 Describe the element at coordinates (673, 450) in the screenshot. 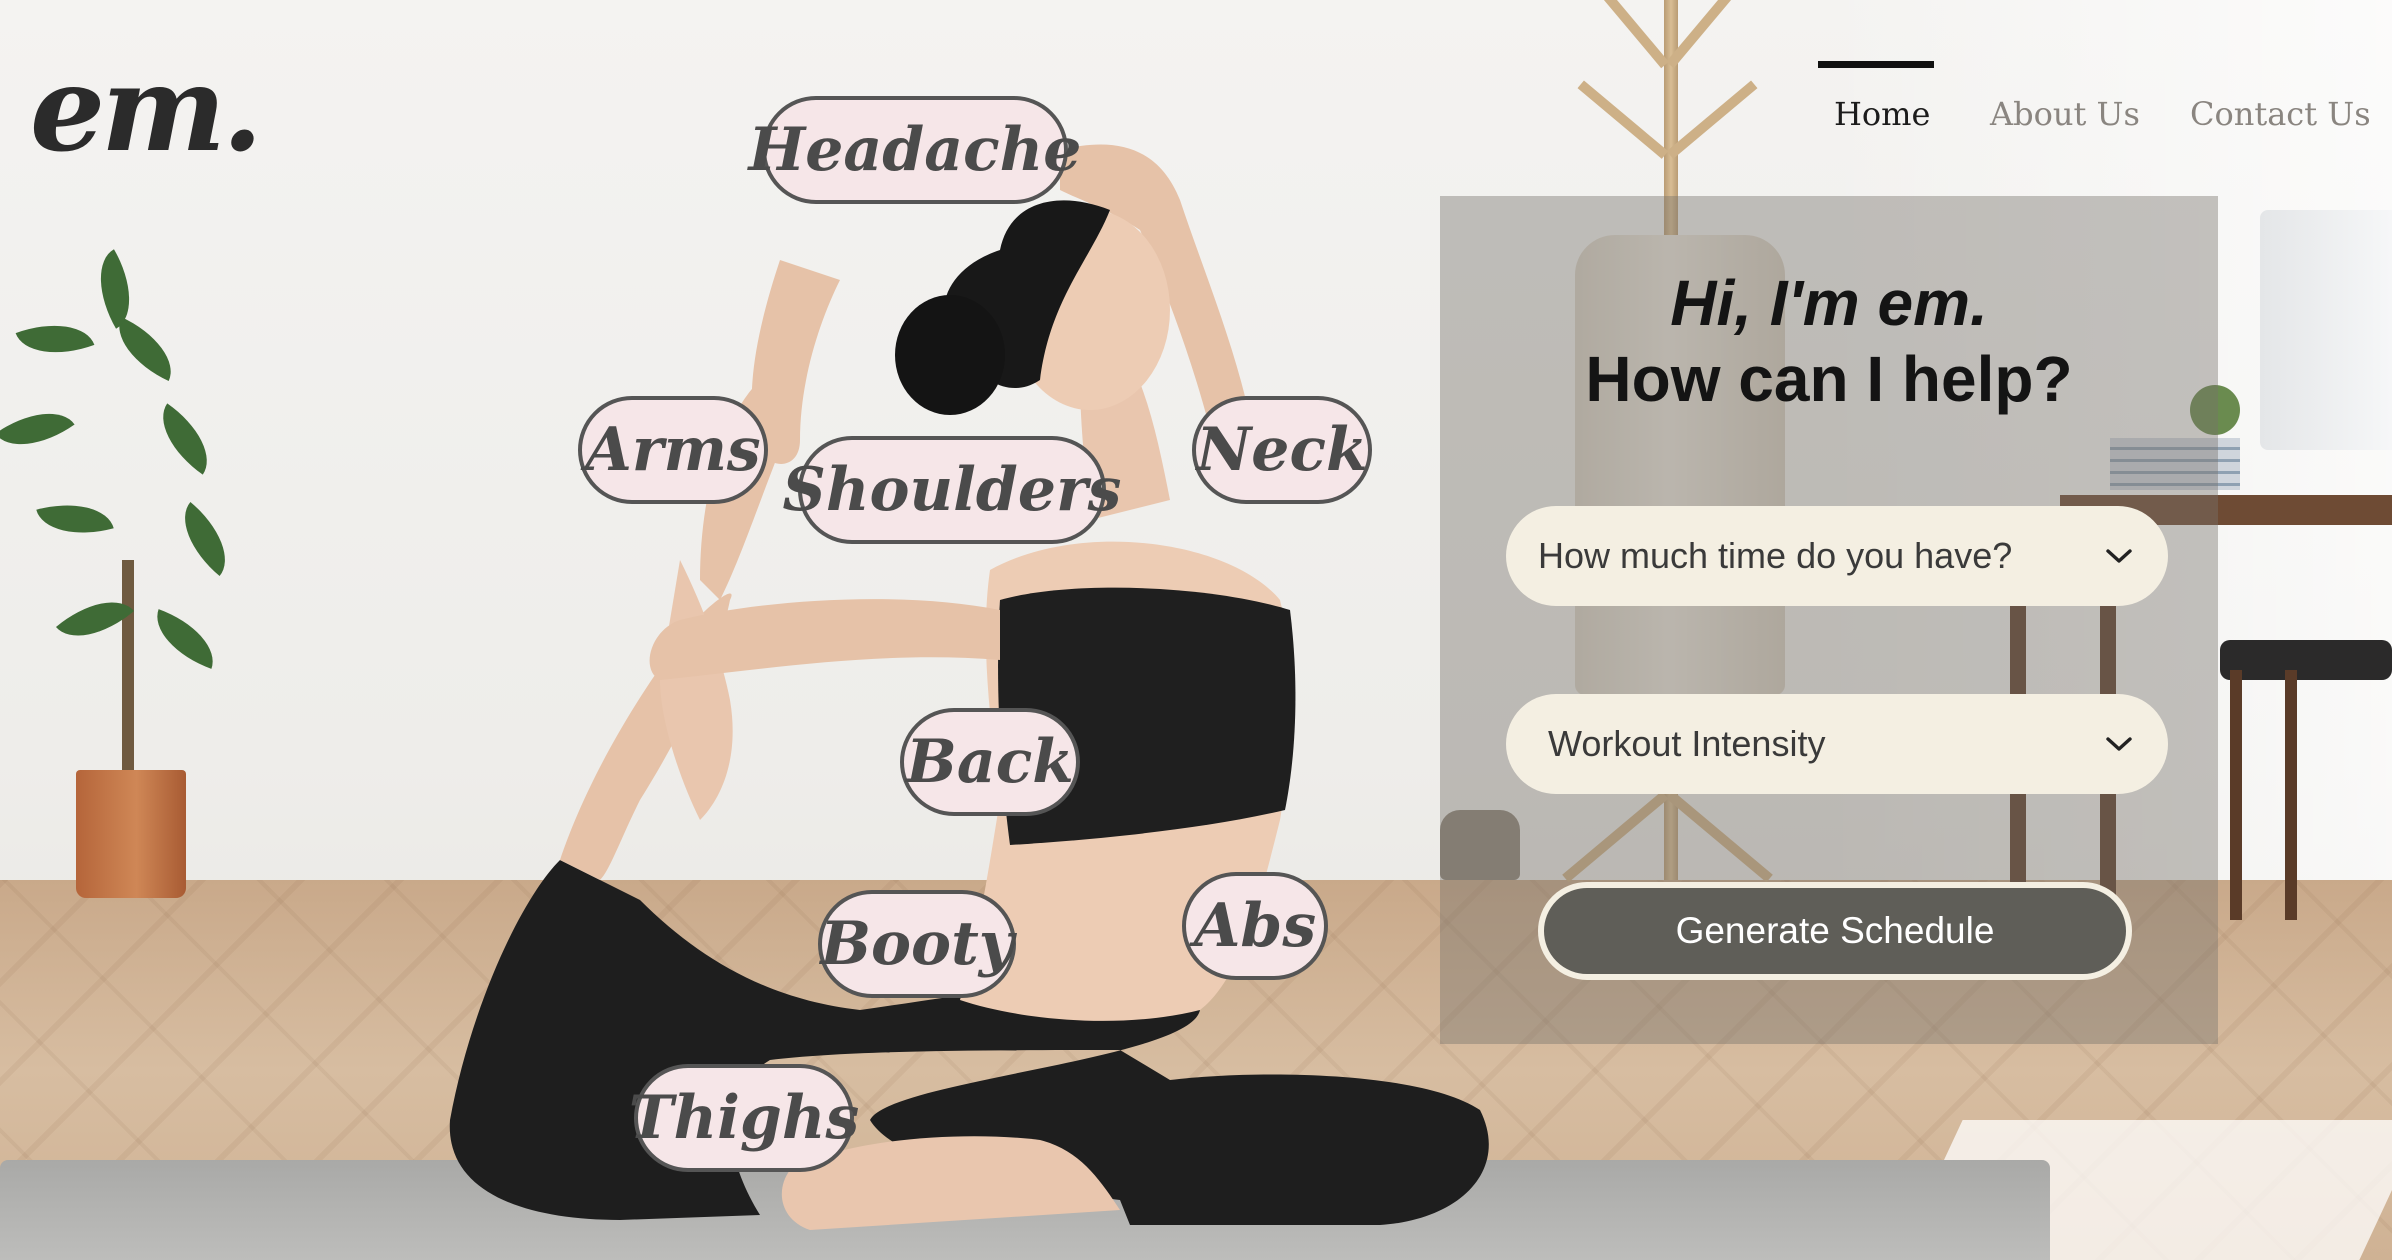

I see `bodypart-arms-button: Arms` at that location.